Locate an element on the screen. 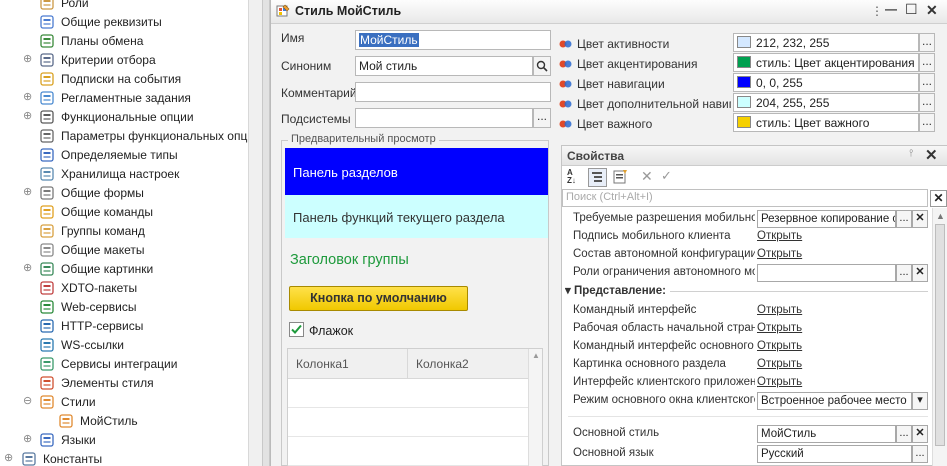 This screenshot has height=466, width=947. search-clear-icon: ✕ is located at coordinates (938, 198).